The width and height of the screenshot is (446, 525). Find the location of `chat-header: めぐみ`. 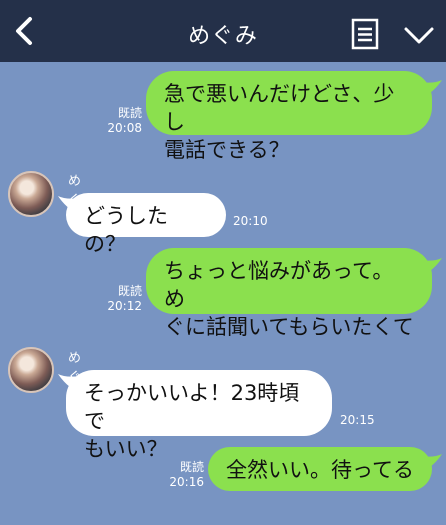

chat-header: めぐみ is located at coordinates (223, 31).